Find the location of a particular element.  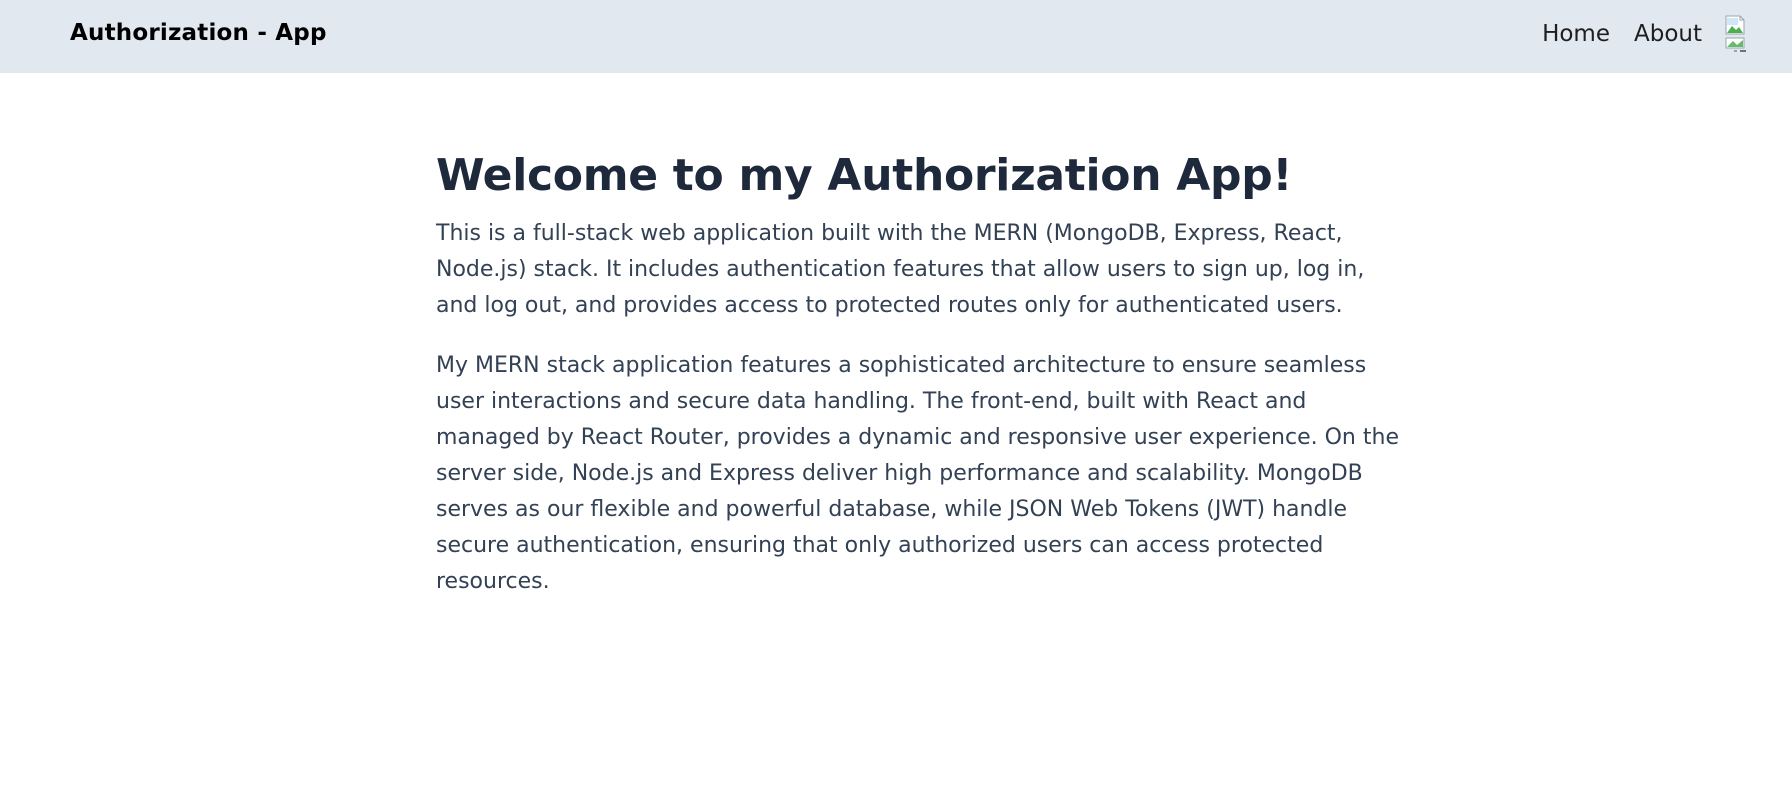

brand-link: Authorization - App is located at coordinates (198, 33).